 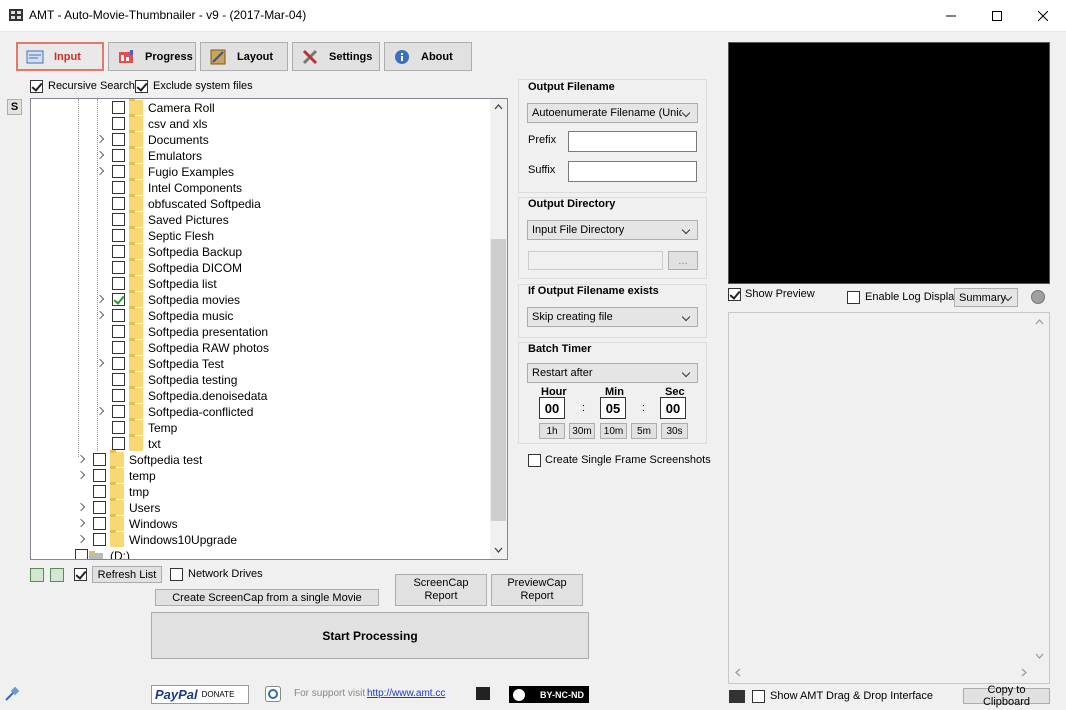 What do you see at coordinates (613, 408) in the screenshot?
I see `min-input: 05` at bounding box center [613, 408].